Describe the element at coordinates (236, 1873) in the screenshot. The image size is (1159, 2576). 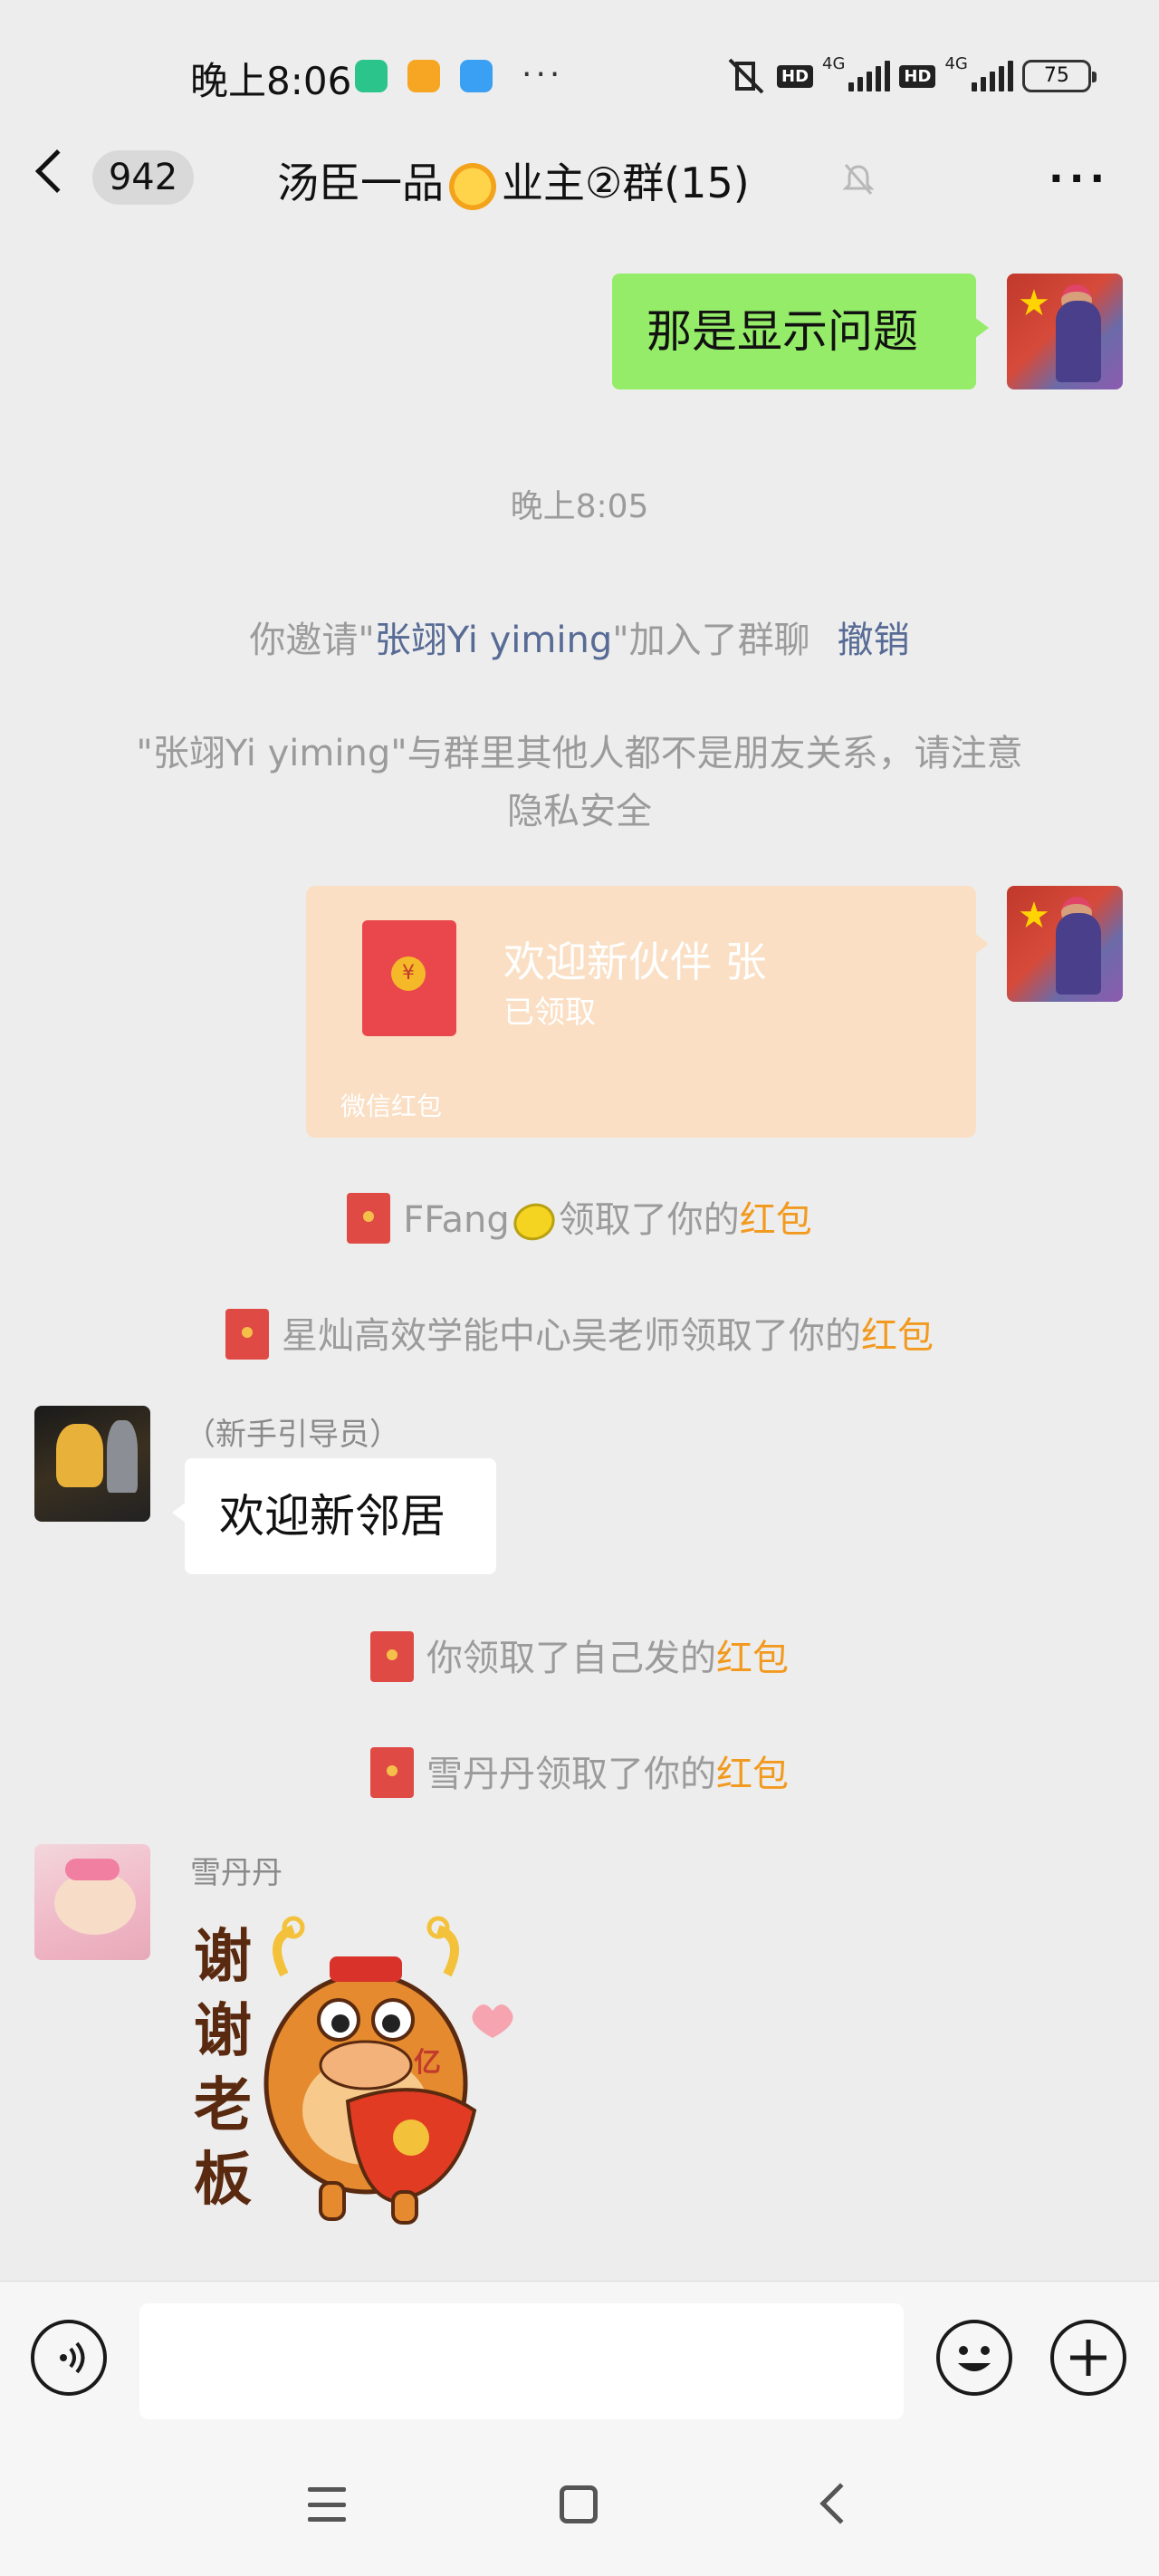
I see `sender-name: 雪丹丹` at that location.